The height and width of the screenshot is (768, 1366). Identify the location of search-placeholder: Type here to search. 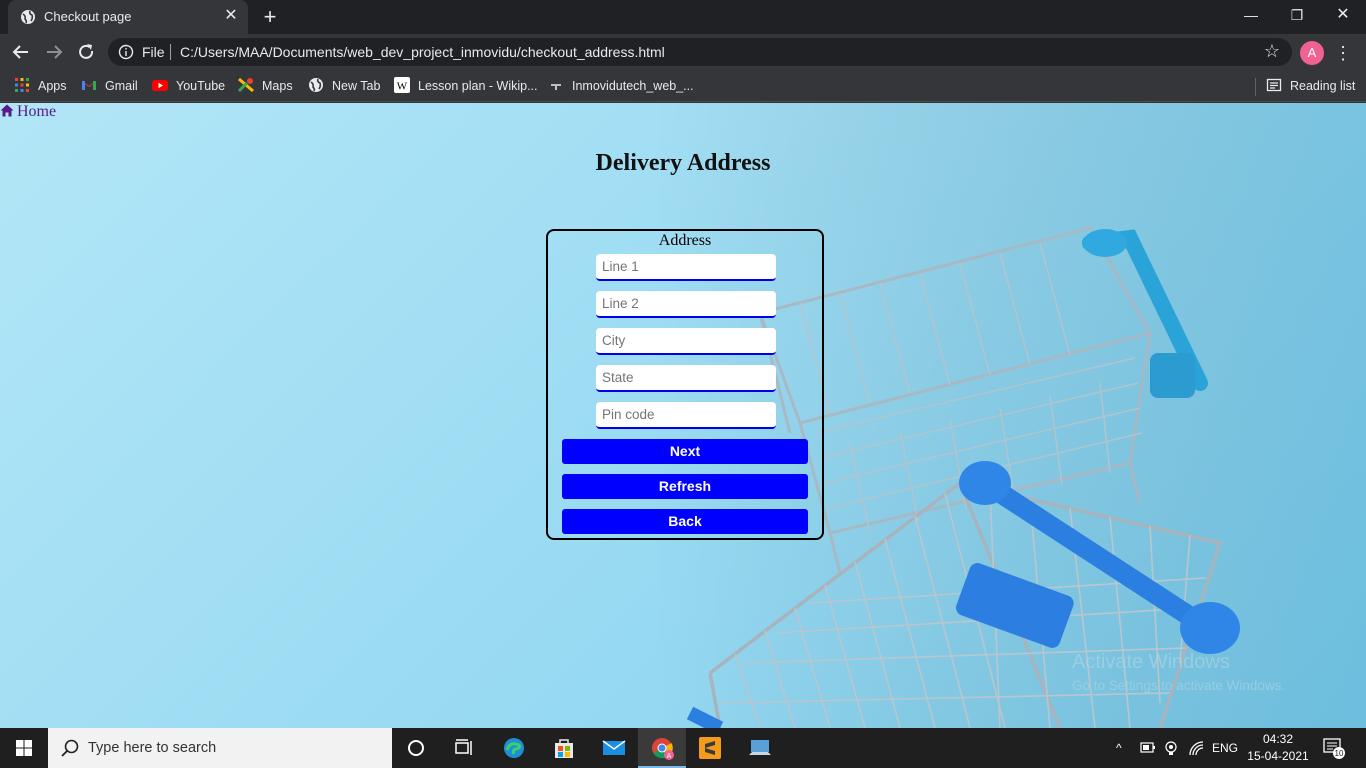
(152, 748).